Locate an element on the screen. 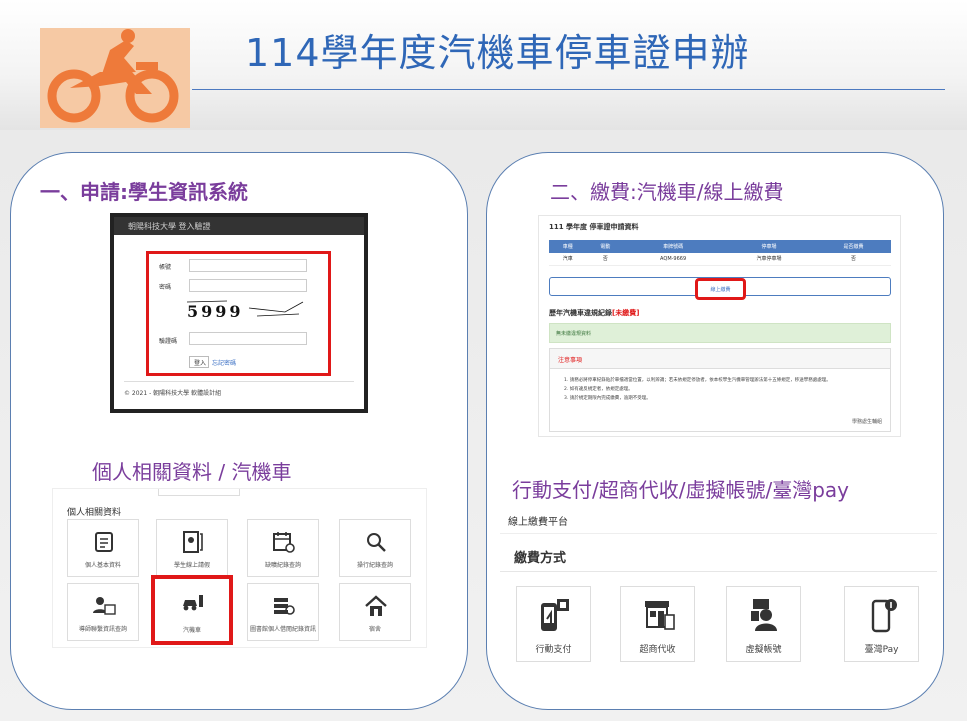 The height and width of the screenshot is (721, 967). tile-label: 圖書館個人借閱紀錄資訊 is located at coordinates (282, 629).